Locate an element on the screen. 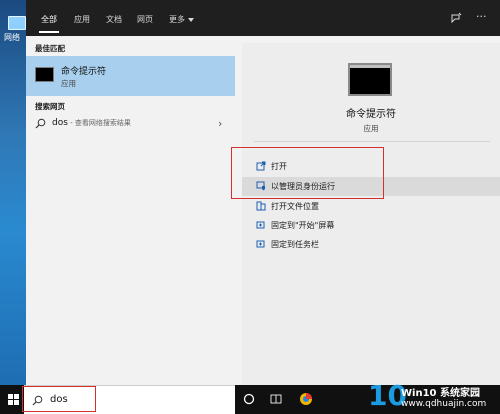 The image size is (500, 414). chevron-right-icon: › is located at coordinates (220, 123).